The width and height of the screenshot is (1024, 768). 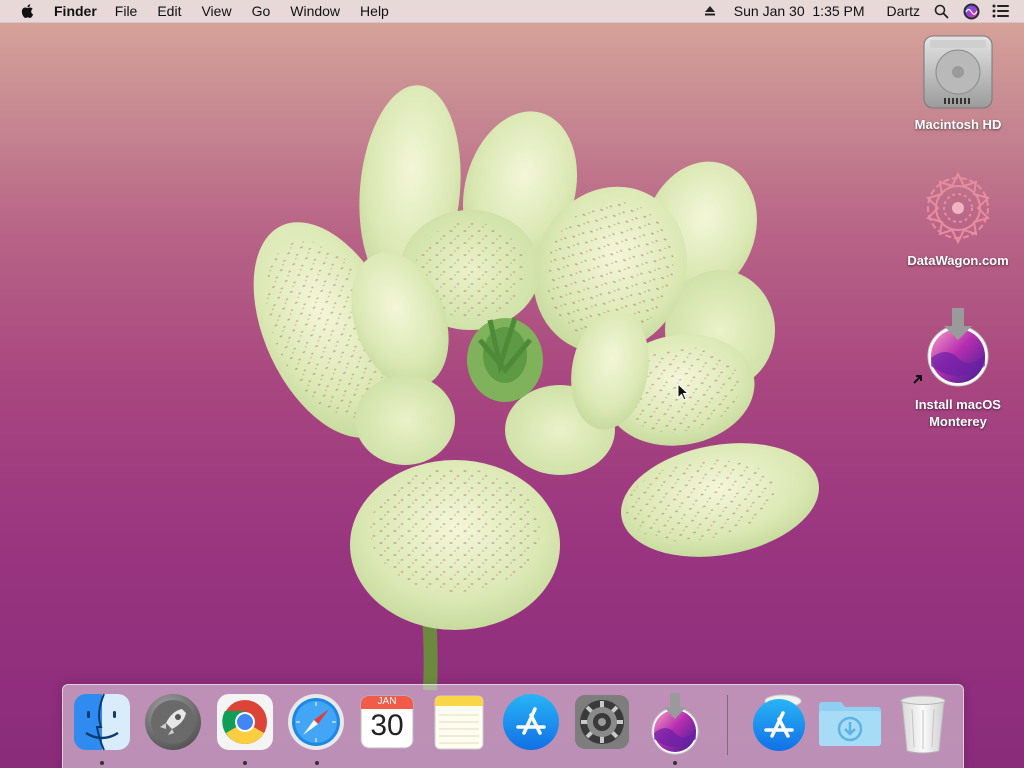 I want to click on status-area: Sun Jan 30 1:35 PM Dartz, so click(x=864, y=11).